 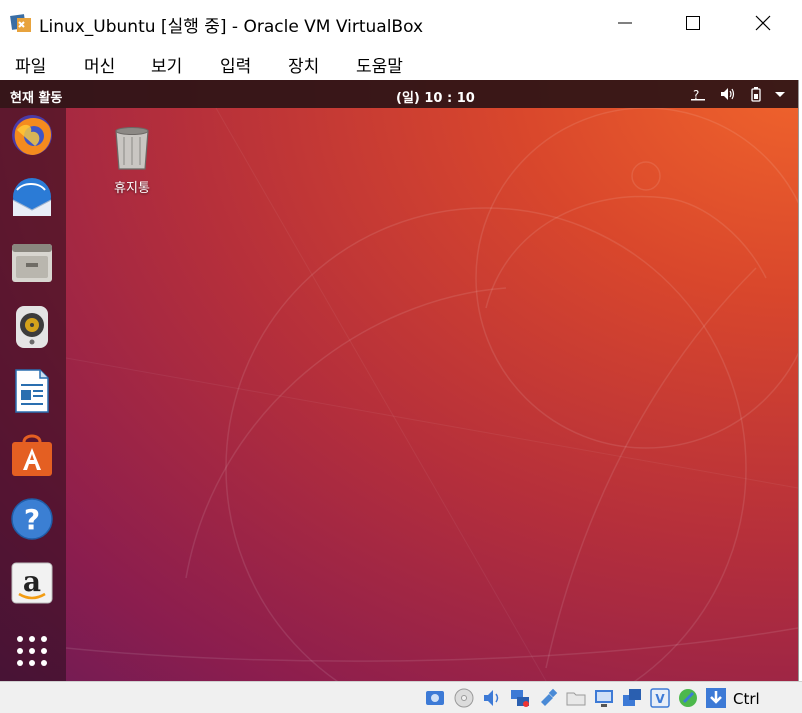 What do you see at coordinates (746, 699) in the screenshot?
I see `host-key-label: Ctrl` at bounding box center [746, 699].